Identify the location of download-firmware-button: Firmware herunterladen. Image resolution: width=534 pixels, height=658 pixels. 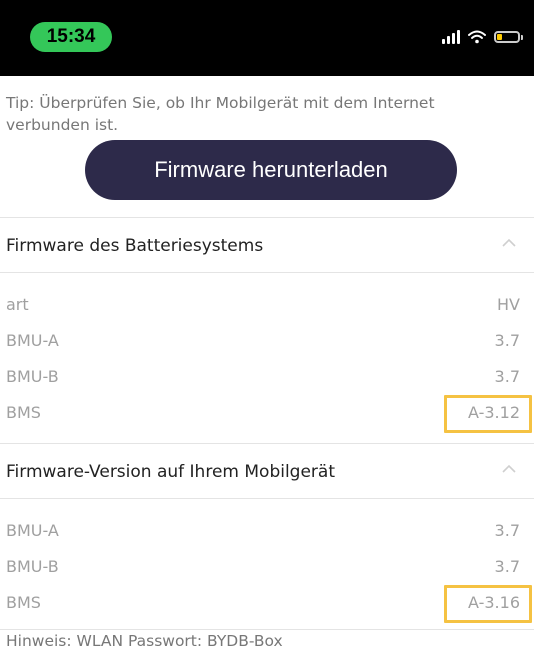
(271, 170).